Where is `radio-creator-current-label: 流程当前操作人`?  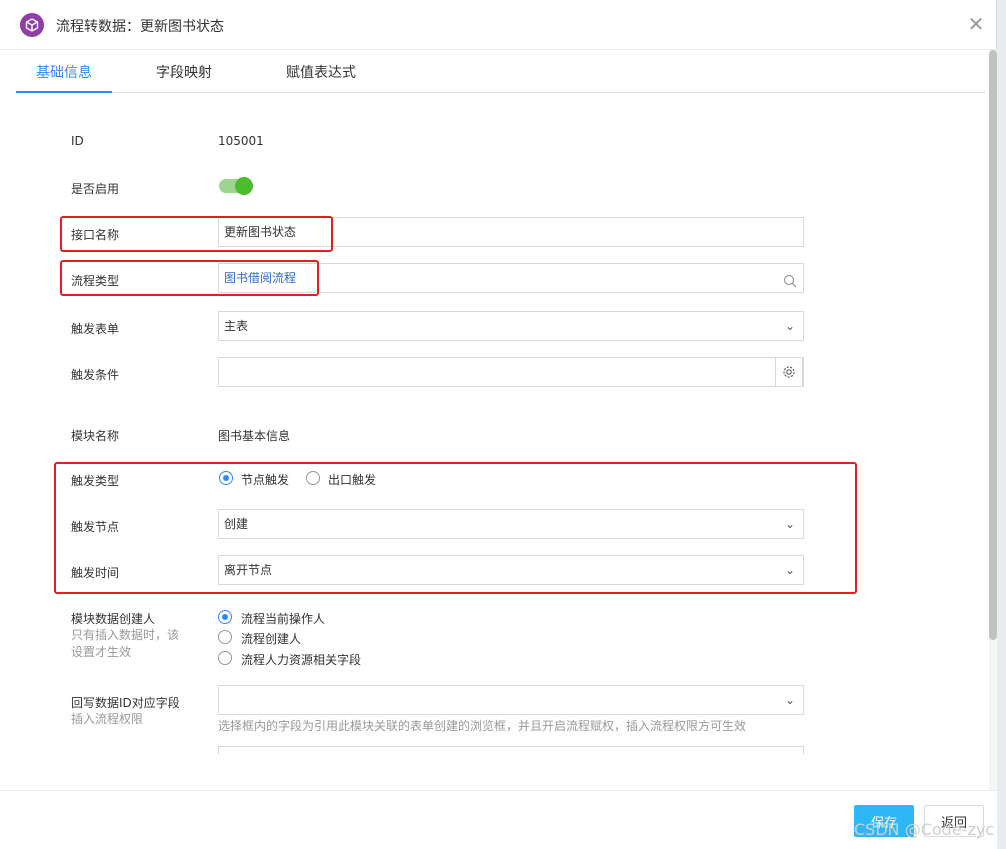 radio-creator-current-label: 流程当前操作人 is located at coordinates (283, 619).